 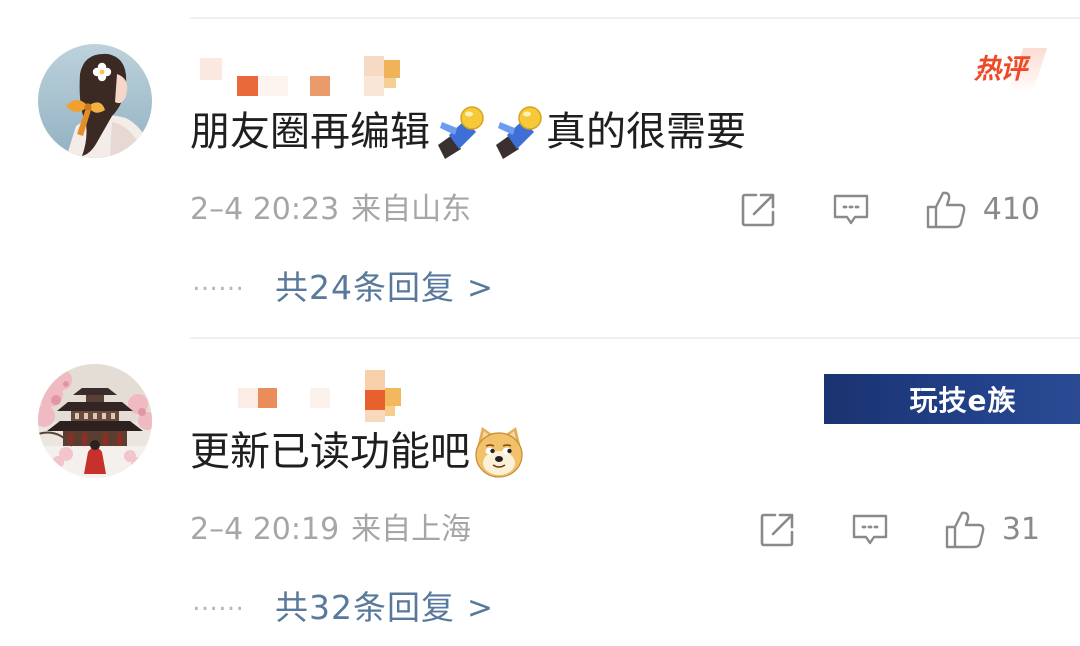 What do you see at coordinates (646, 132) in the screenshot?
I see `comment-text-part: 真的很需要` at bounding box center [646, 132].